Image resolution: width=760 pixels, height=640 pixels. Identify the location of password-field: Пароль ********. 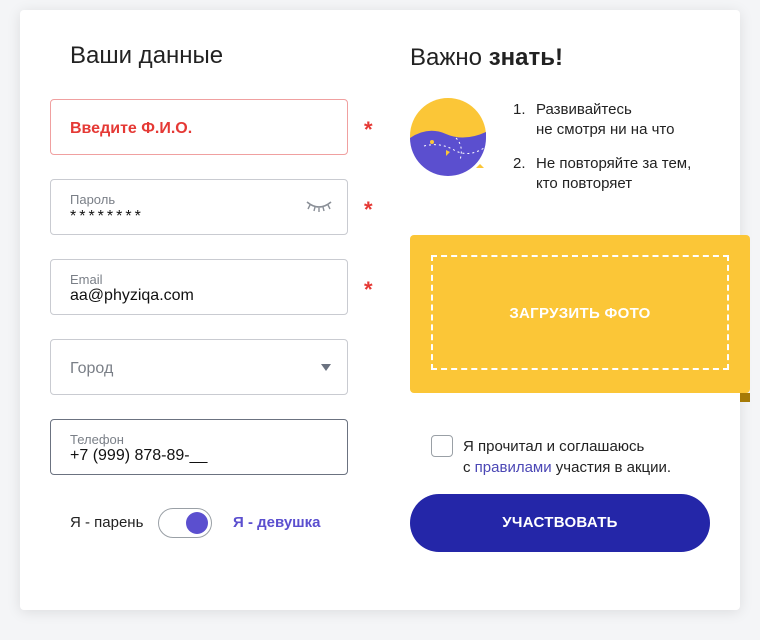
(199, 207).